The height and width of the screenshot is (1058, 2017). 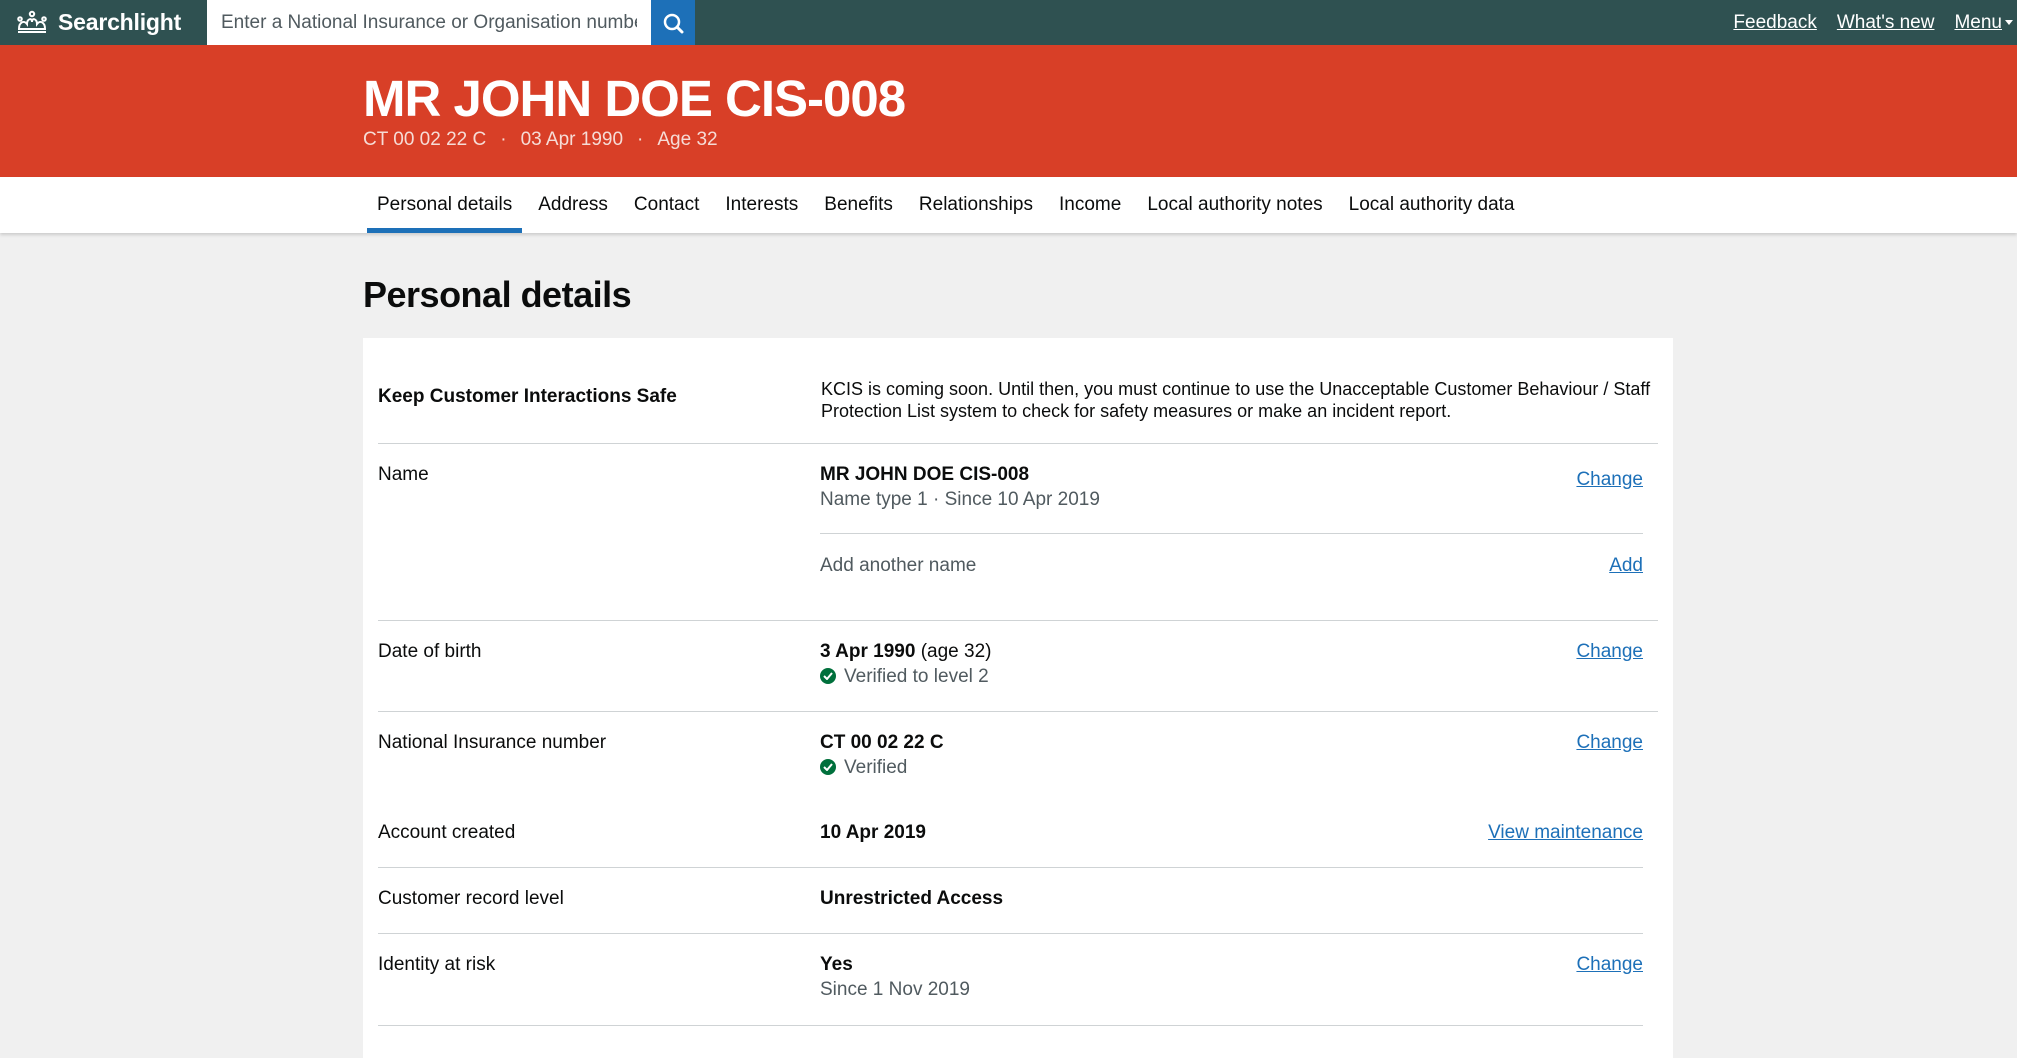 I want to click on search-bar, so click(x=451, y=22).